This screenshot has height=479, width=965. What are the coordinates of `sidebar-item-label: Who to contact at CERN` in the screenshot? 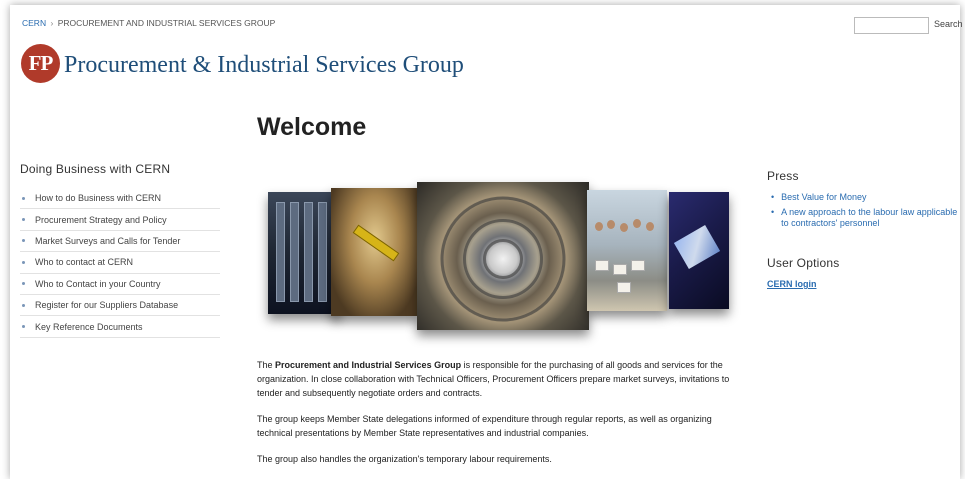 It's located at (84, 262).